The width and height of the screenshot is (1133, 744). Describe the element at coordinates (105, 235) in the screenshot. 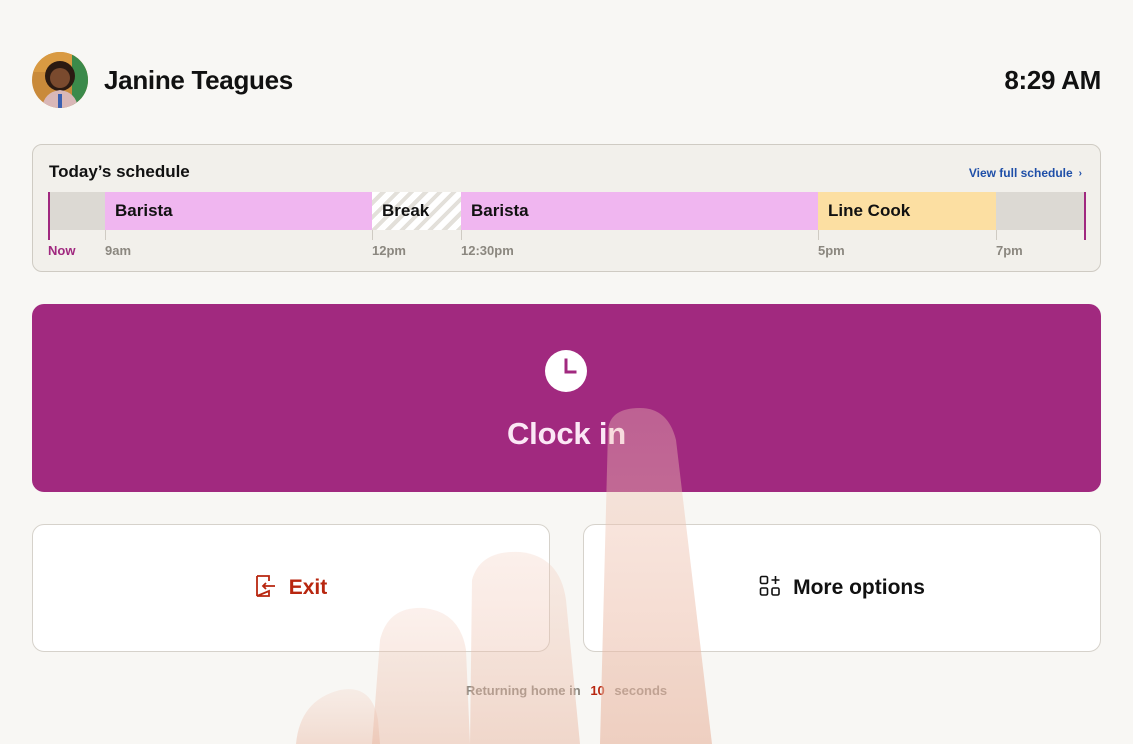

I see `tick-9am` at that location.